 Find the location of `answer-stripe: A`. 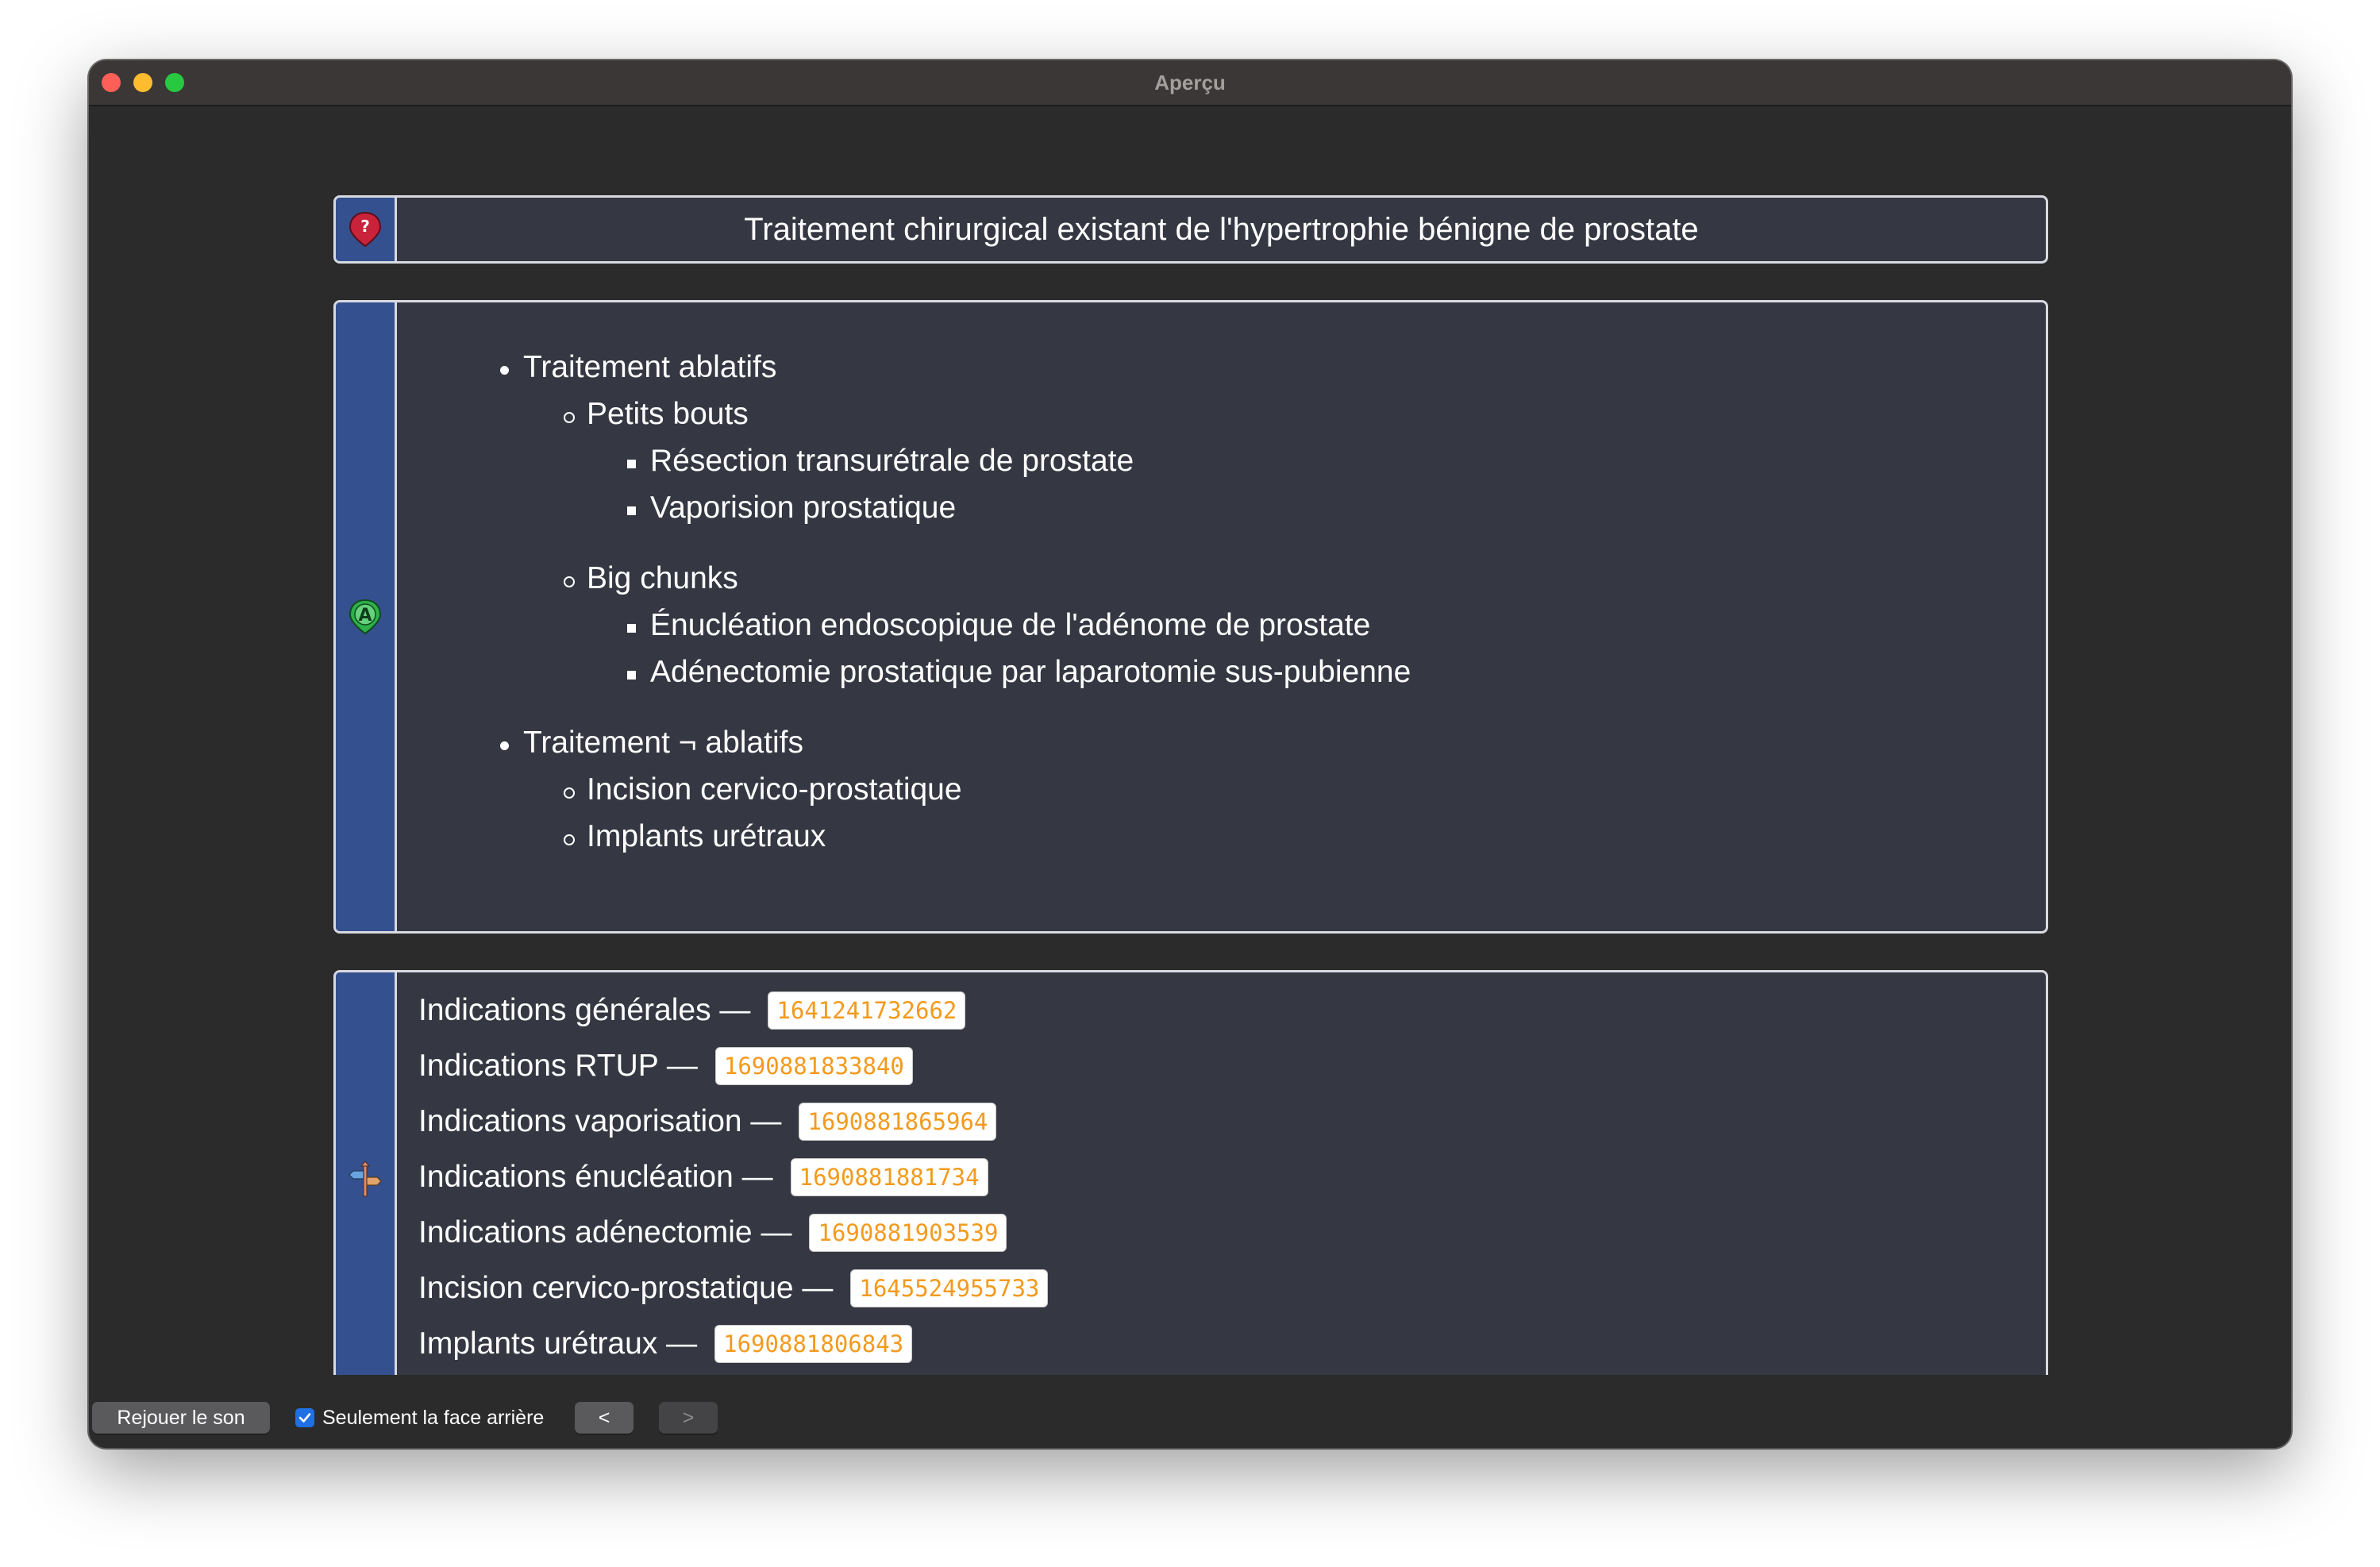

answer-stripe: A is located at coordinates (366, 616).